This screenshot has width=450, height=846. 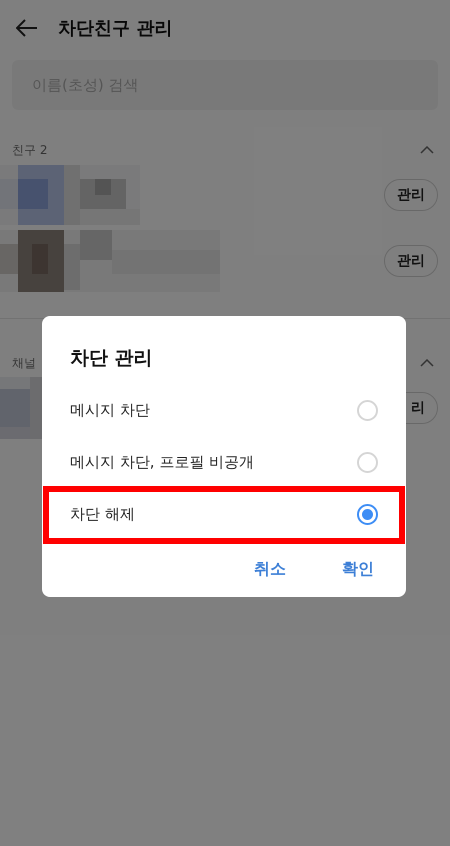 I want to click on section-title: 친구 2, so click(x=30, y=150).